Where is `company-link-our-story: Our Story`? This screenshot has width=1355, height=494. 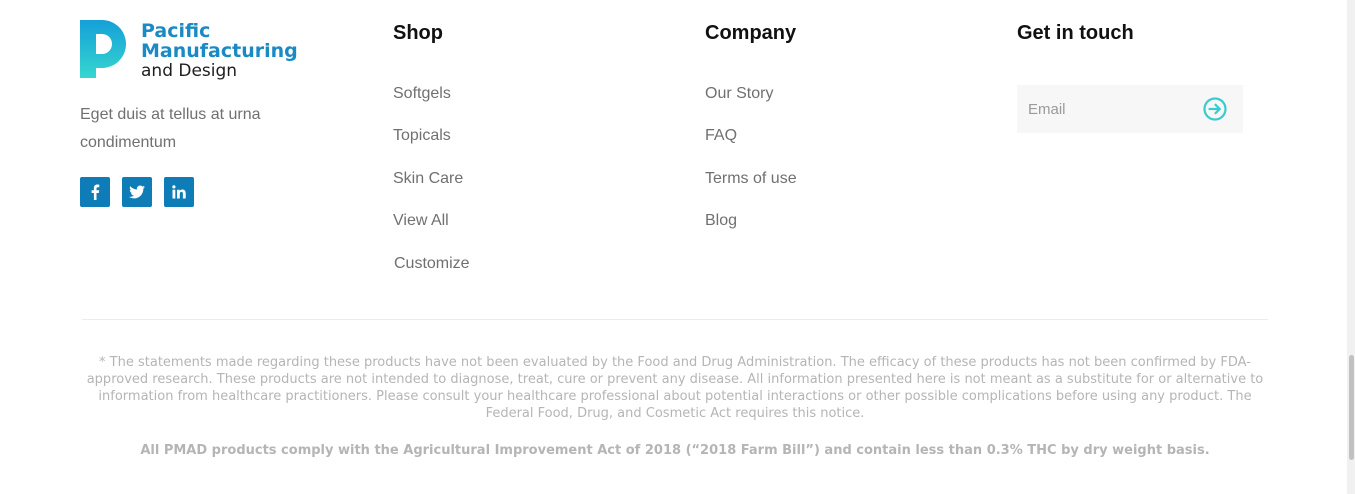 company-link-our-story: Our Story is located at coordinates (739, 94).